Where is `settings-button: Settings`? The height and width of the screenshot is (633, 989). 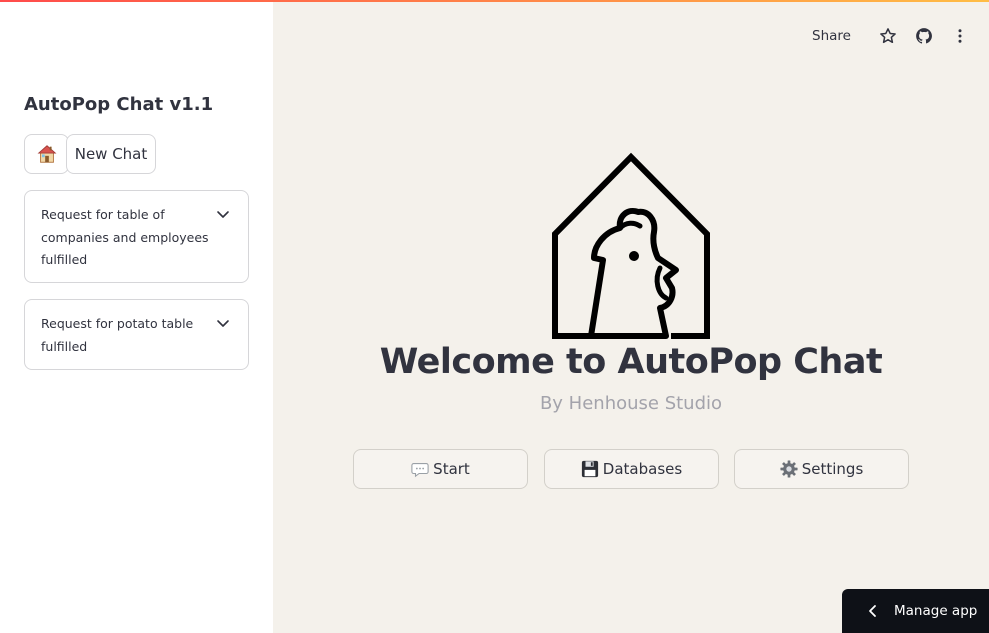 settings-button: Settings is located at coordinates (821, 469).